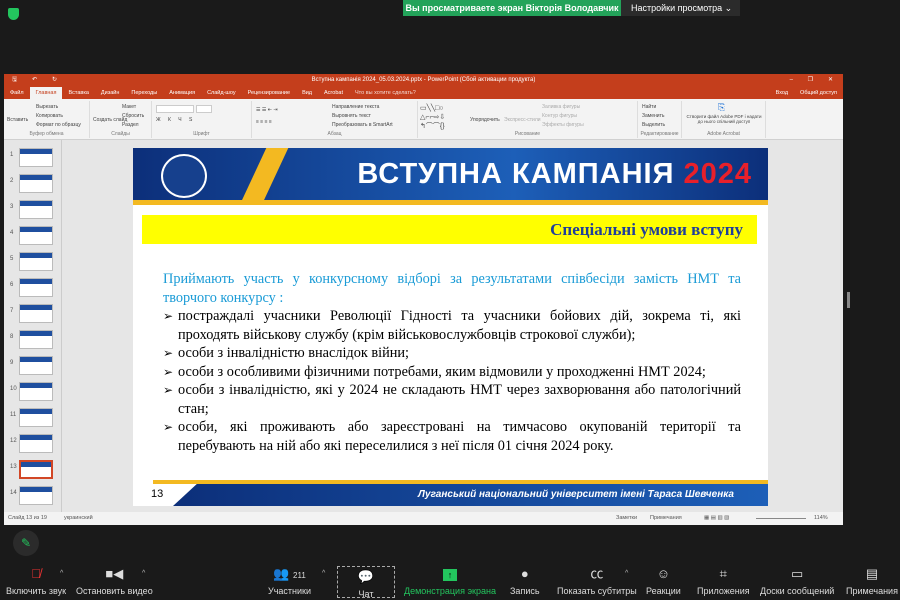 This screenshot has height=600, width=900. I want to click on notes-button: ▤ Примечания, so click(872, 581).